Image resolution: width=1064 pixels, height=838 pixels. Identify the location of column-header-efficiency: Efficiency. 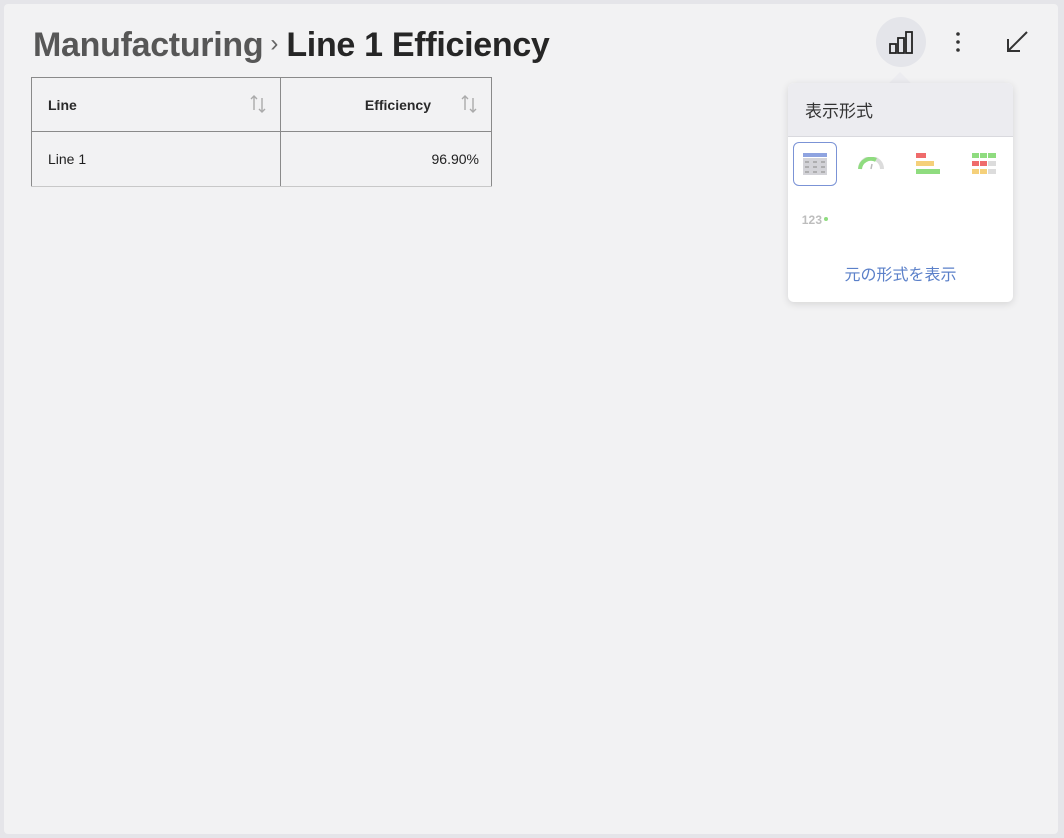
(386, 104).